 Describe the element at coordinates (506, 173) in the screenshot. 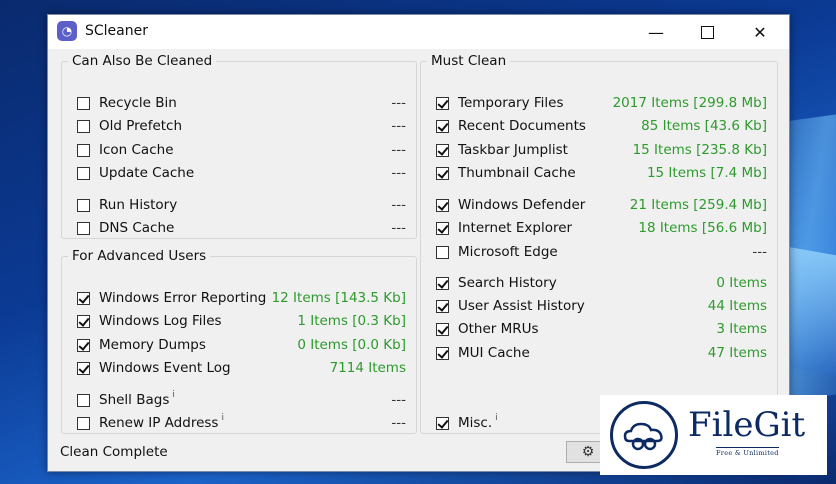

I see `option-row: Thumbnail Cache` at that location.